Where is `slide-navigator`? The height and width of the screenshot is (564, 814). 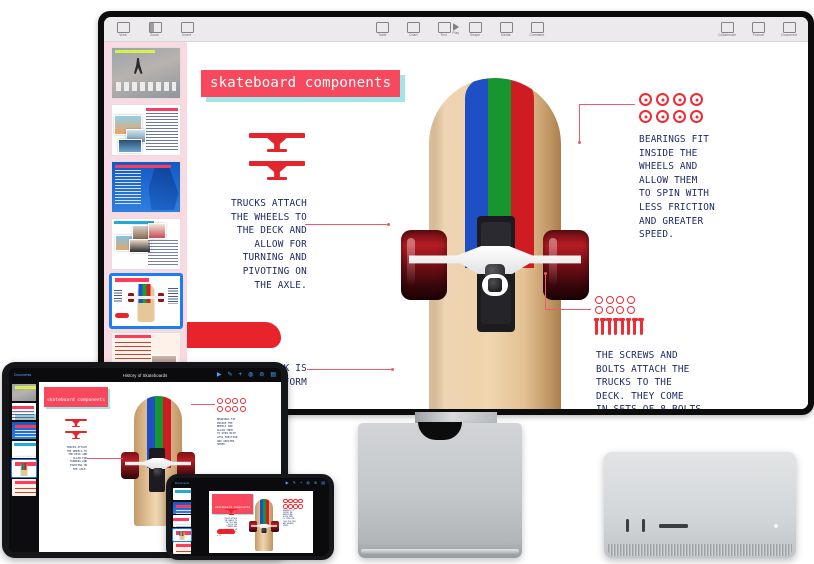 slide-navigator is located at coordinates (145, 225).